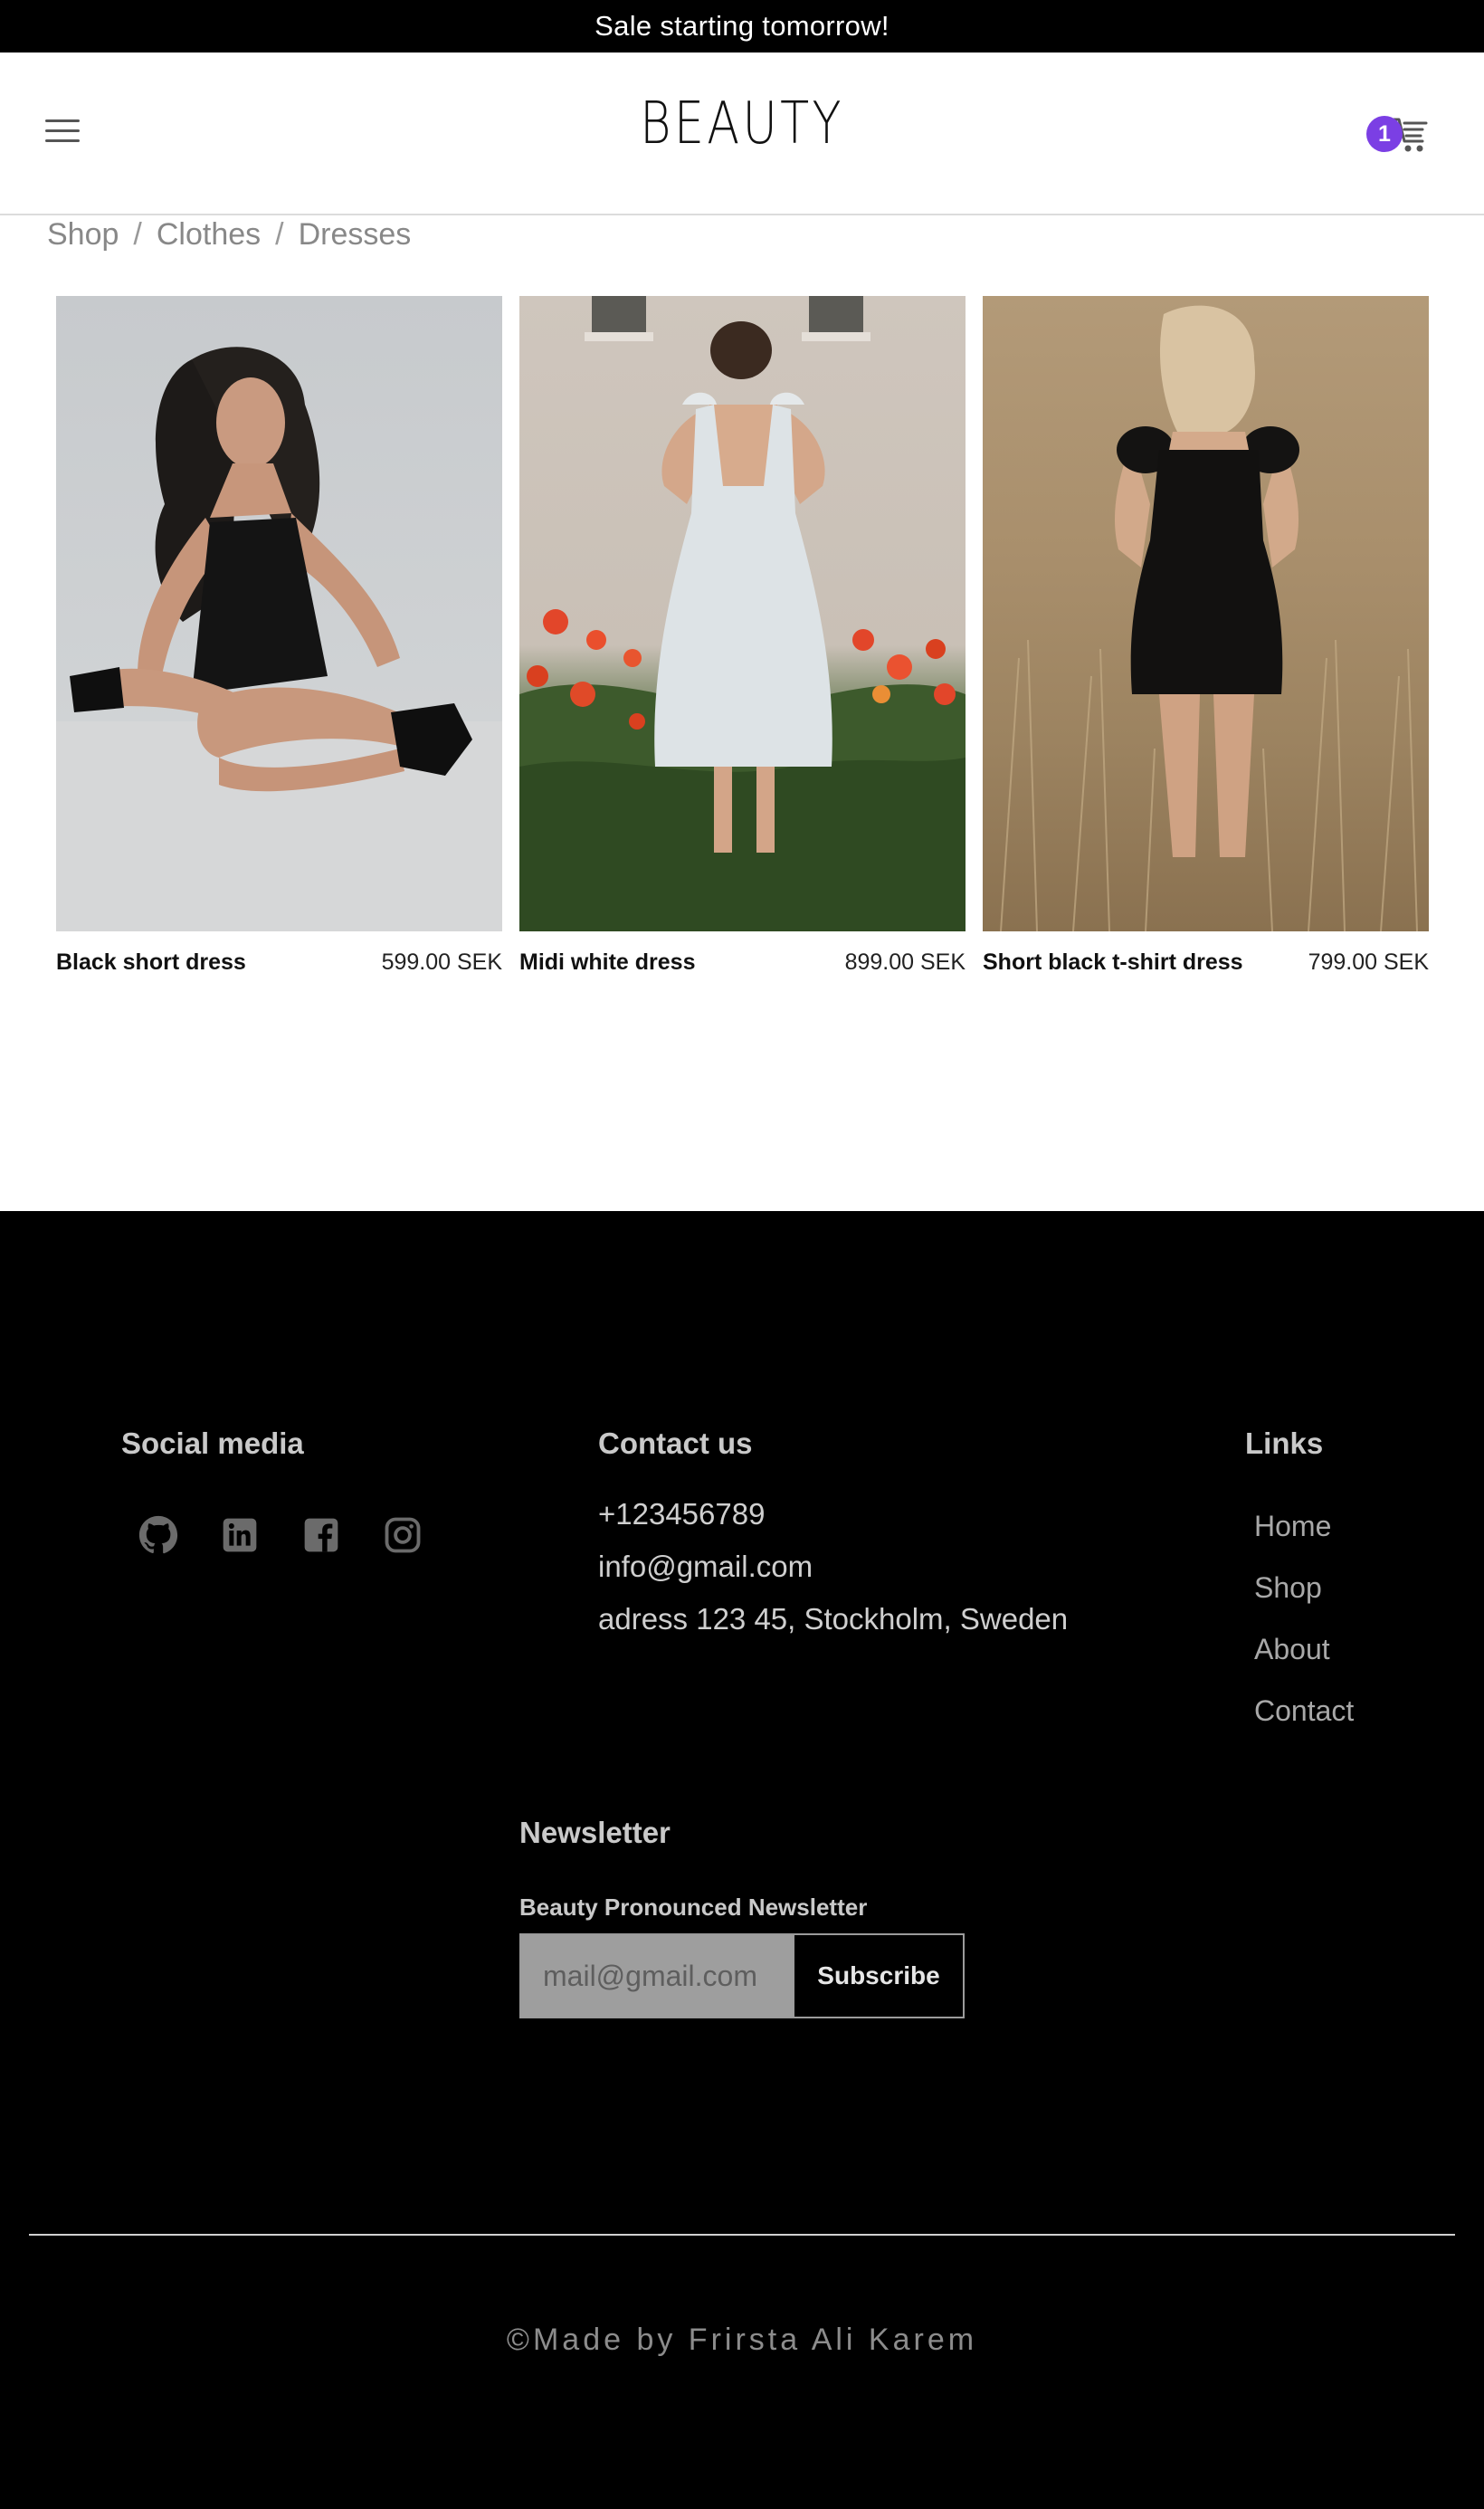 The width and height of the screenshot is (1484, 2509). Describe the element at coordinates (693, 1907) in the screenshot. I see `newsletter-label: Beauty Pronounced Newsletter` at that location.